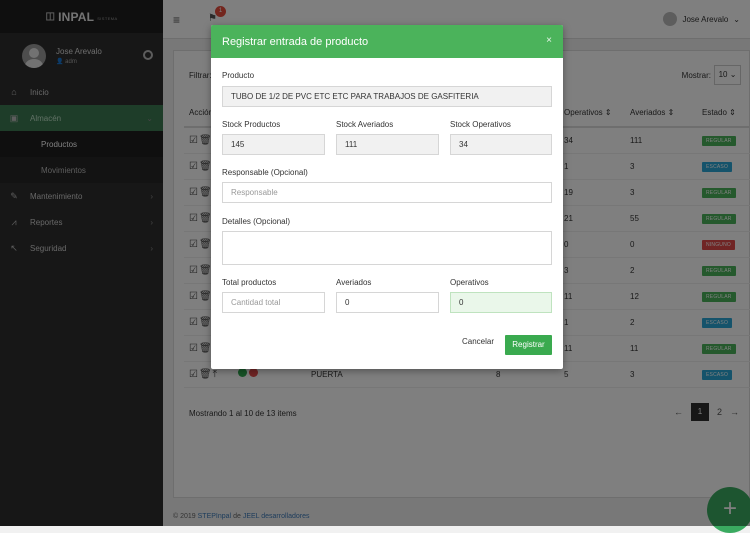 The width and height of the screenshot is (750, 533). What do you see at coordinates (528, 345) in the screenshot?
I see `registrar-button: Registrar` at bounding box center [528, 345].